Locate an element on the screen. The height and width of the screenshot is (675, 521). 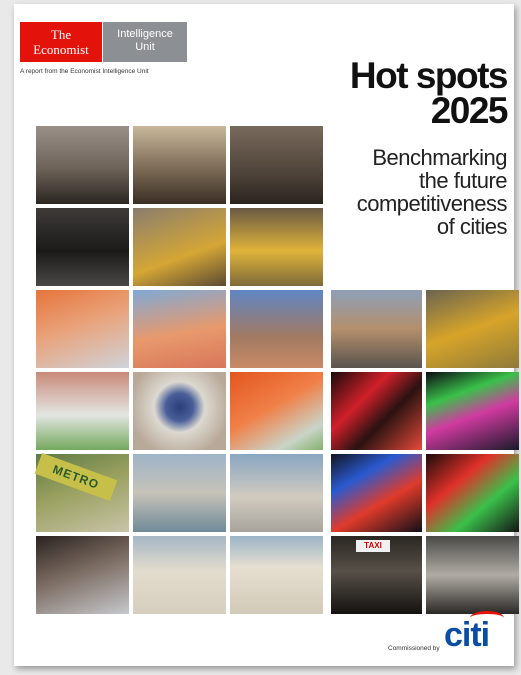
cover-subtitle-line4: of cities is located at coordinates (472, 226).